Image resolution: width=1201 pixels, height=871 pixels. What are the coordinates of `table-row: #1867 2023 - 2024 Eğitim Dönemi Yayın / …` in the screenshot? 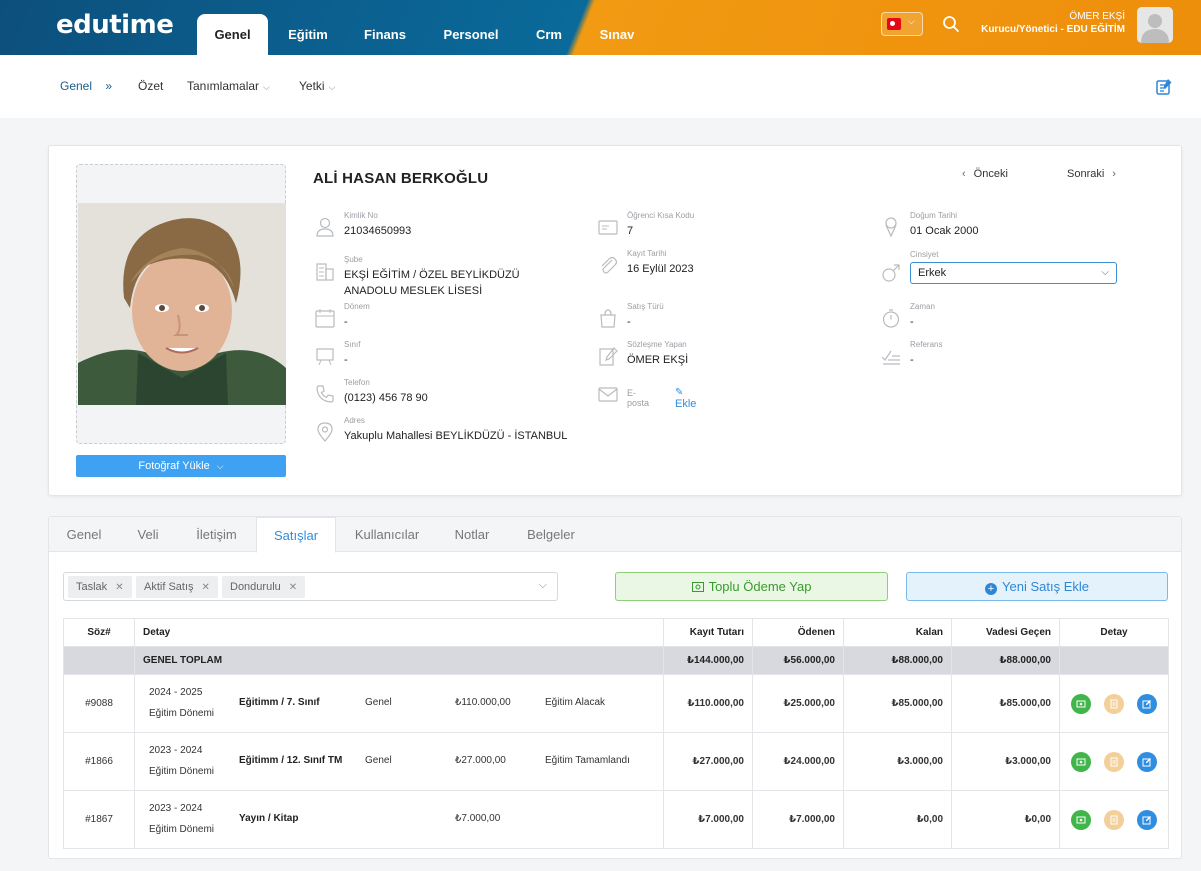 It's located at (616, 819).